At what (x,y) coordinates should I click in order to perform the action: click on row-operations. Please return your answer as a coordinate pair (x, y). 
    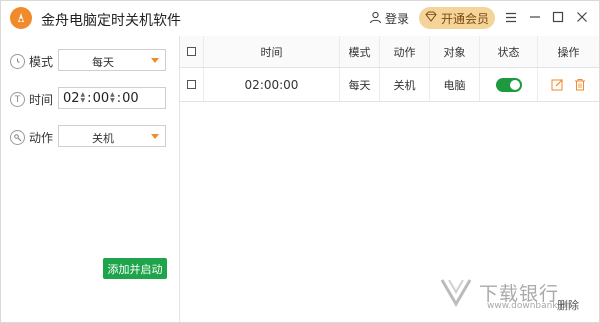
    Looking at the image, I should click on (568, 84).